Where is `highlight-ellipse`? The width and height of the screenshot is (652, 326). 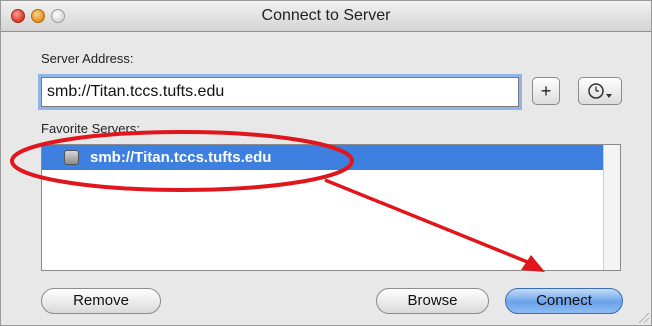 highlight-ellipse is located at coordinates (182, 161).